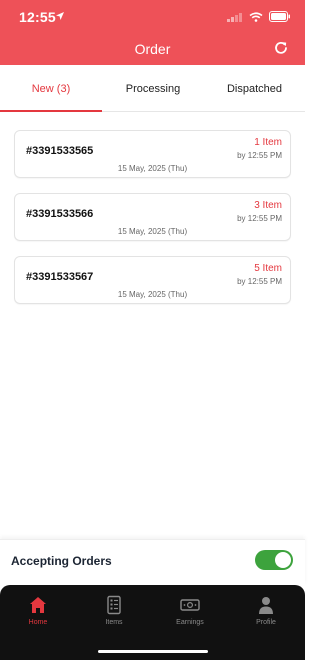 The width and height of the screenshot is (320, 660). What do you see at coordinates (61, 561) in the screenshot?
I see `accepting-orders-label: Accepting Orders` at bounding box center [61, 561].